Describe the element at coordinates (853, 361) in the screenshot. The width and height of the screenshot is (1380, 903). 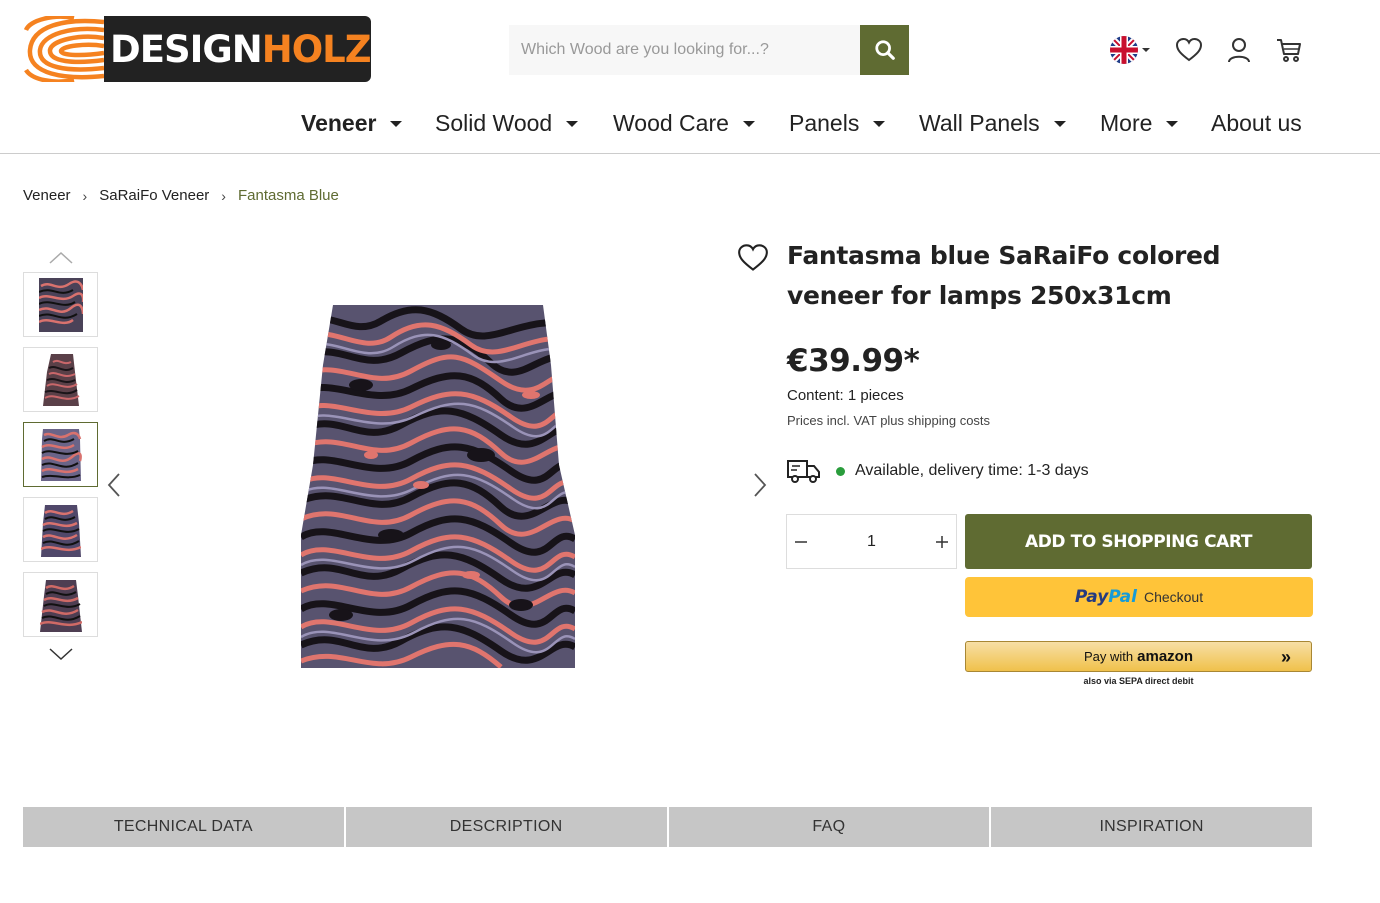
I see `product-price: €39.99*` at that location.